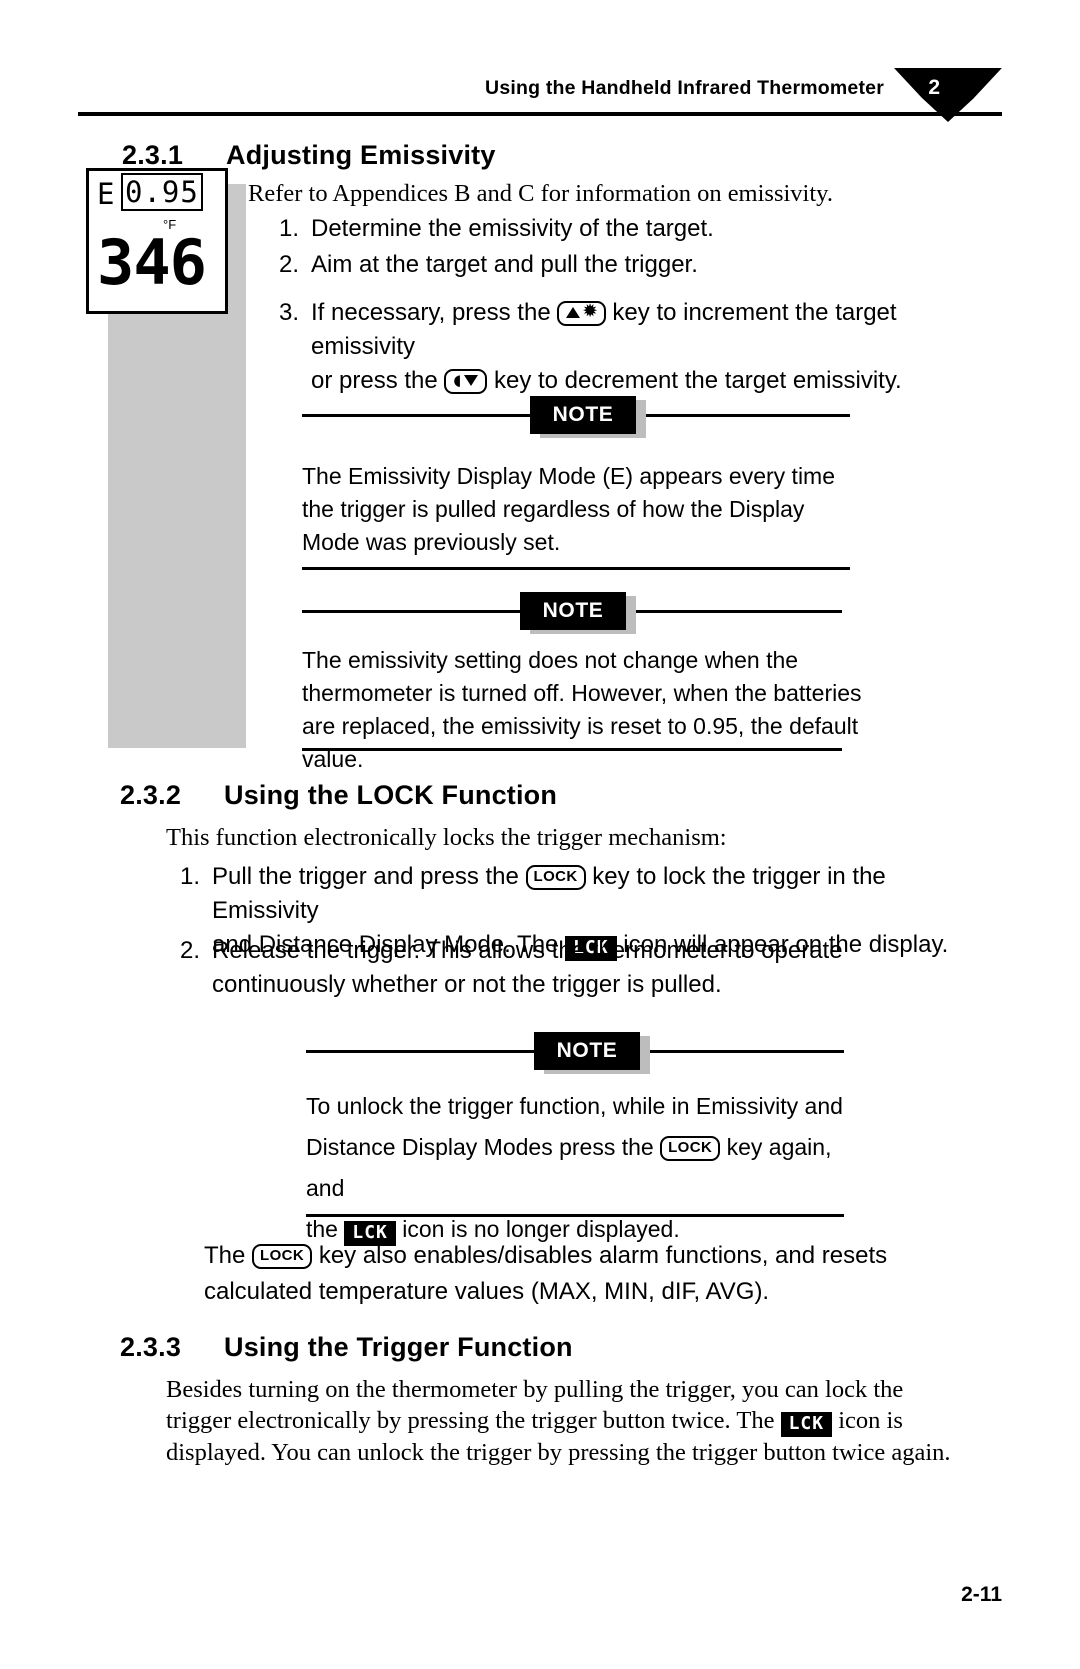 The width and height of the screenshot is (1080, 1669). What do you see at coordinates (504, 264) in the screenshot?
I see `step-text: Aim at the target and pull the trigger.` at bounding box center [504, 264].